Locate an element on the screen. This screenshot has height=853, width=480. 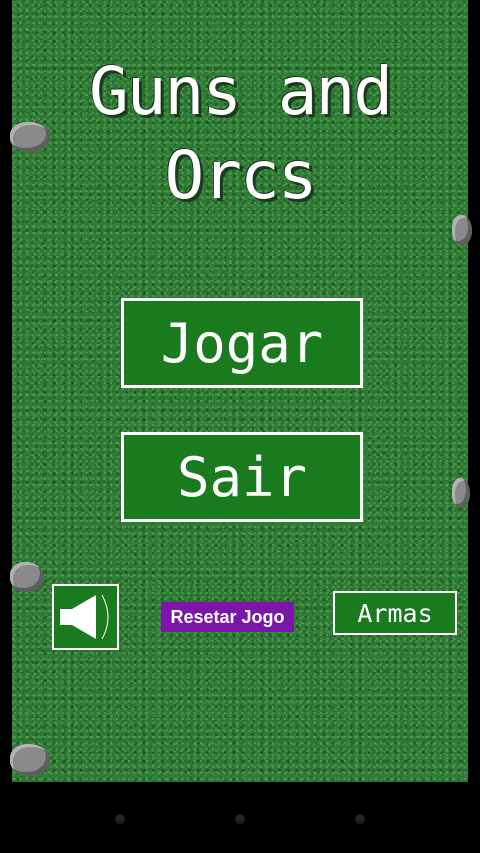
game-title-line2: Orcs is located at coordinates (241, 175).